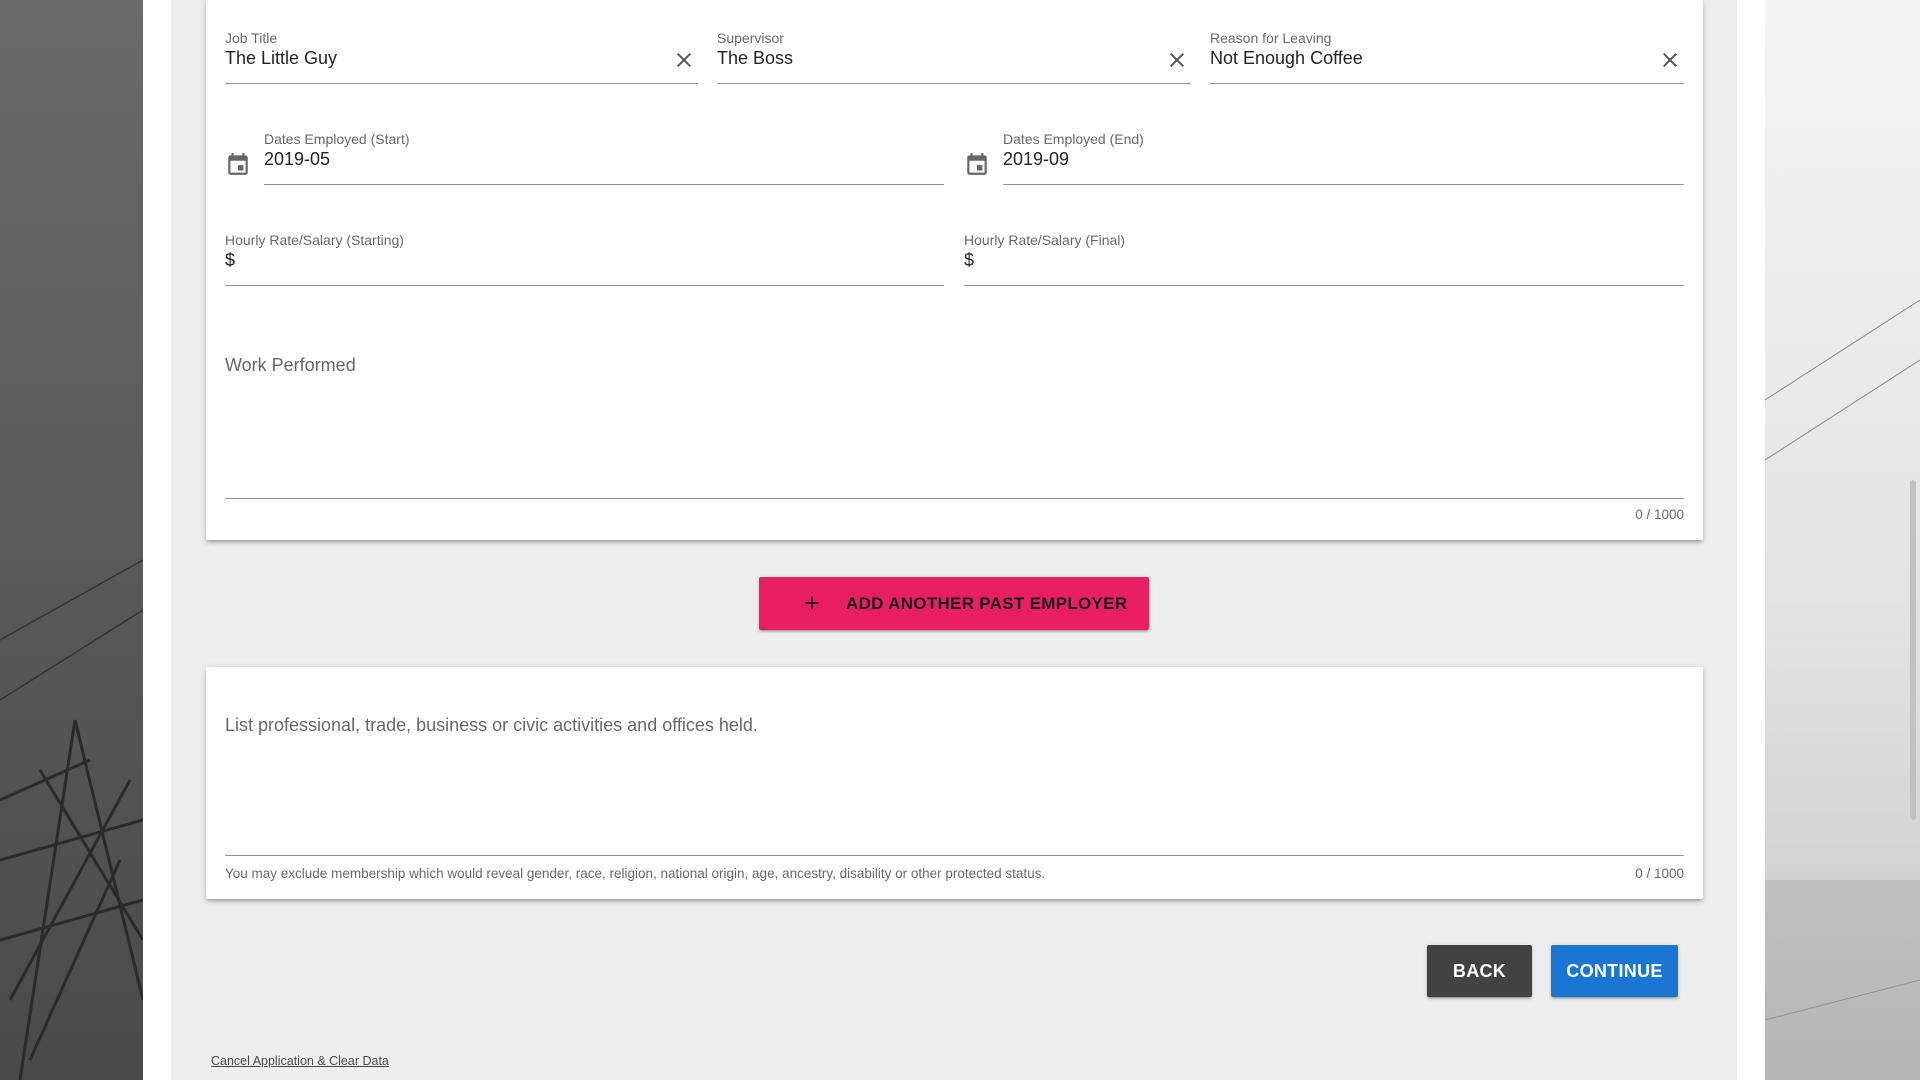 This screenshot has height=1080, width=1920. I want to click on date-start-field: Dates Employed (Start) 2019-05, so click(604, 158).